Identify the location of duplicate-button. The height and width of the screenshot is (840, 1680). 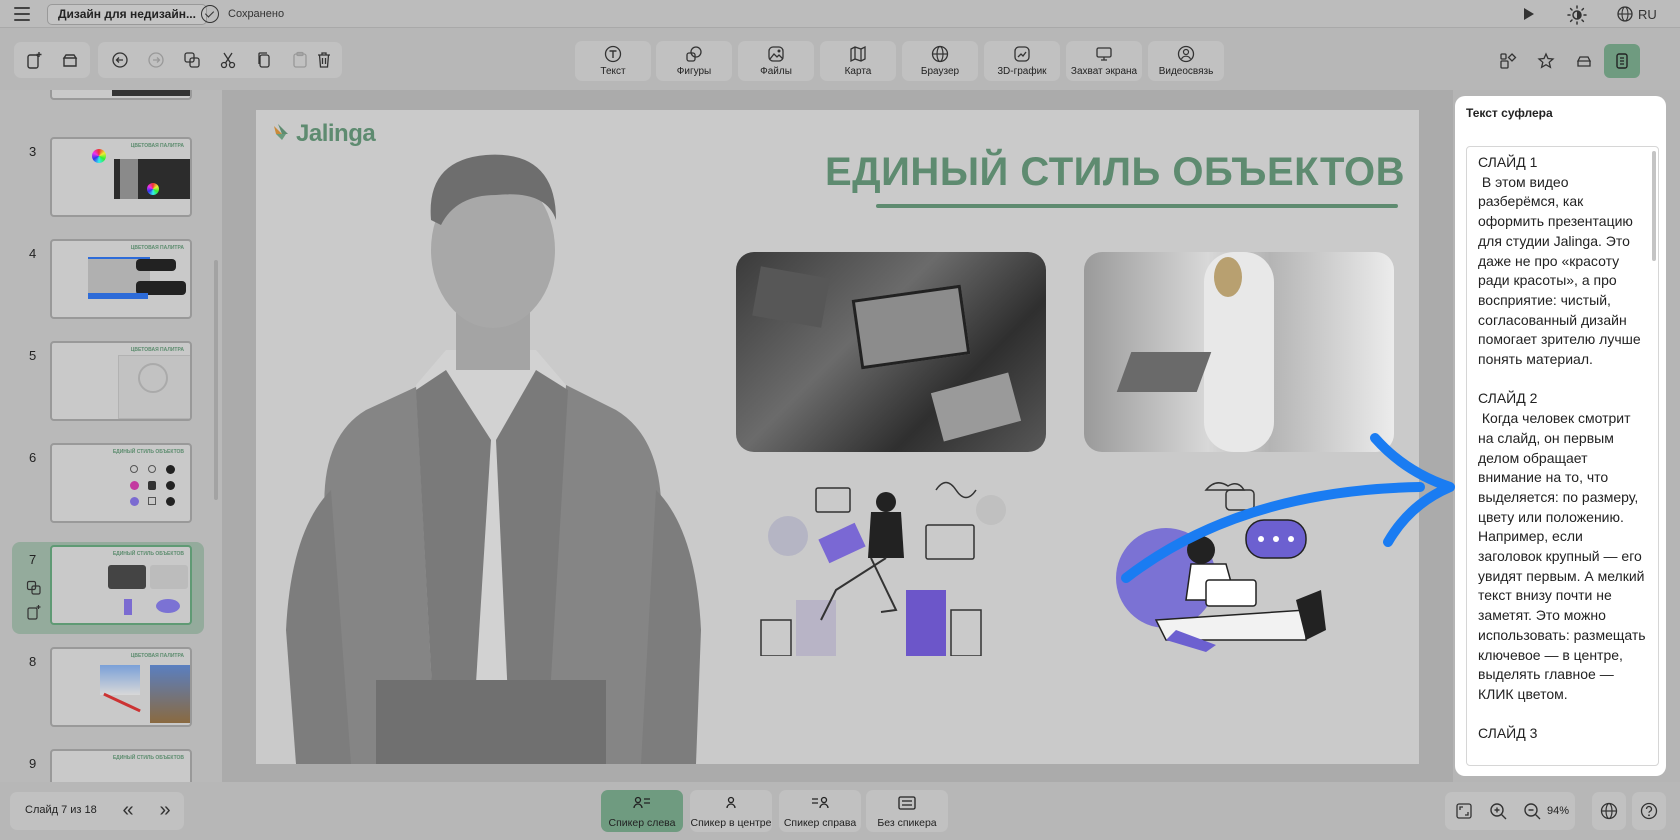
(192, 60).